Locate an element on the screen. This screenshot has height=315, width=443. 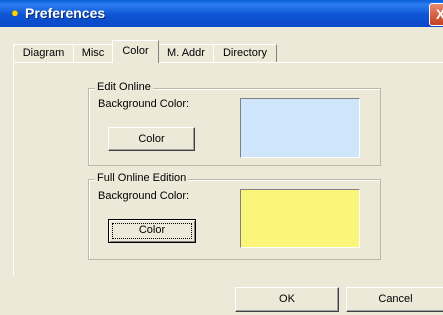
edit-online-bg-label: Background Color: is located at coordinates (144, 104).